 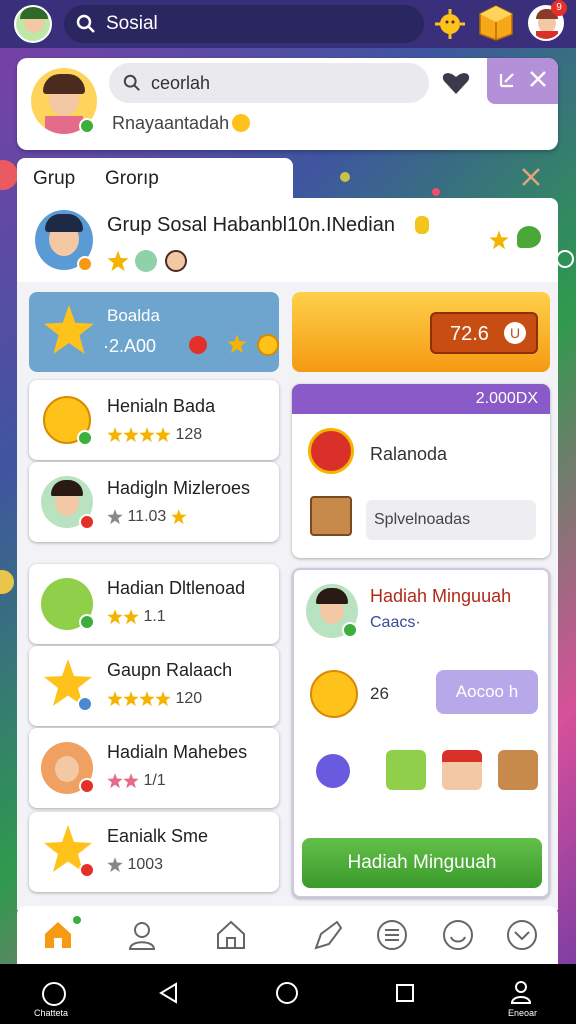 I want to click on grin-emoji-icon, so click(x=241, y=123).